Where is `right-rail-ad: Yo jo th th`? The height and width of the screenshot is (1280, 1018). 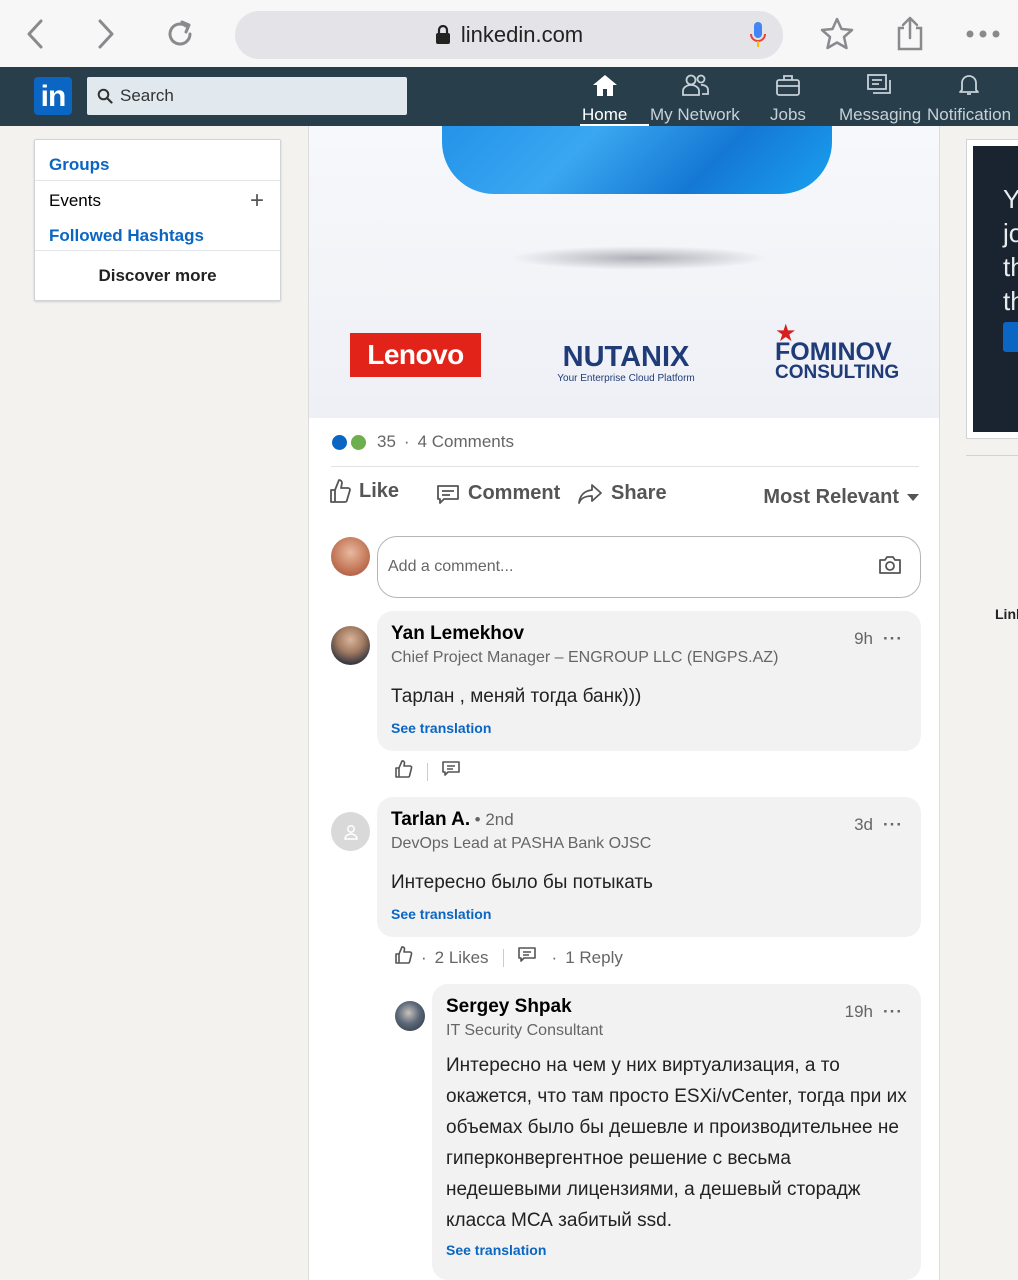
right-rail-ad: Yo jo th th is located at coordinates (992, 289).